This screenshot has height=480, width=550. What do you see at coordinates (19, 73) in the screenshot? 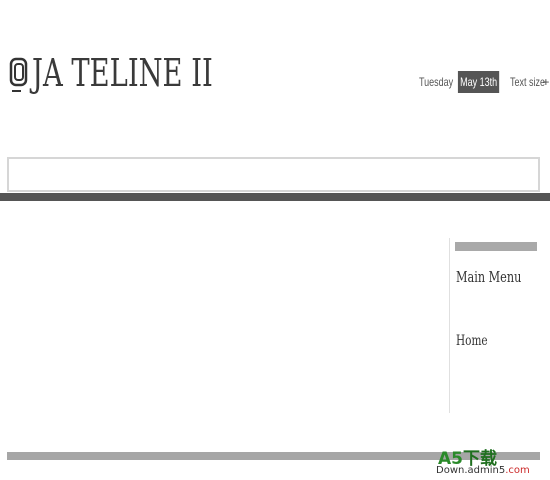
I see `rounded-square-logo-icon` at bounding box center [19, 73].